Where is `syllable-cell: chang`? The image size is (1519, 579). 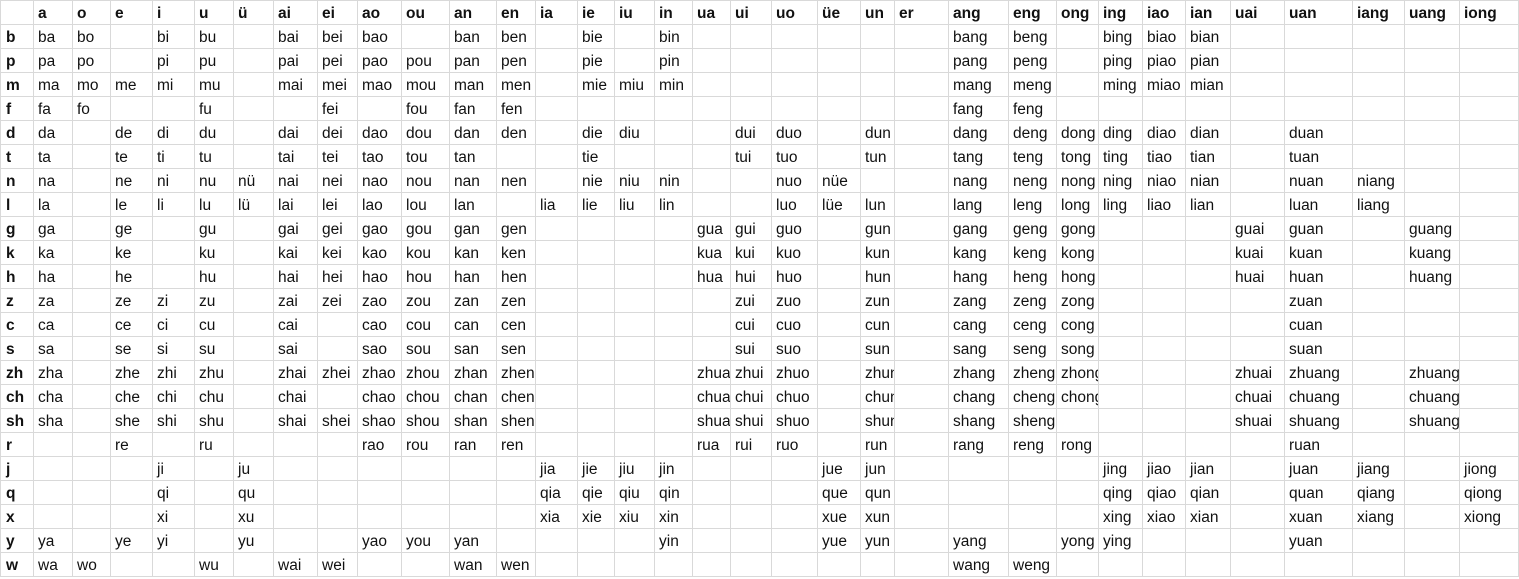
syllable-cell: chang is located at coordinates (978, 396).